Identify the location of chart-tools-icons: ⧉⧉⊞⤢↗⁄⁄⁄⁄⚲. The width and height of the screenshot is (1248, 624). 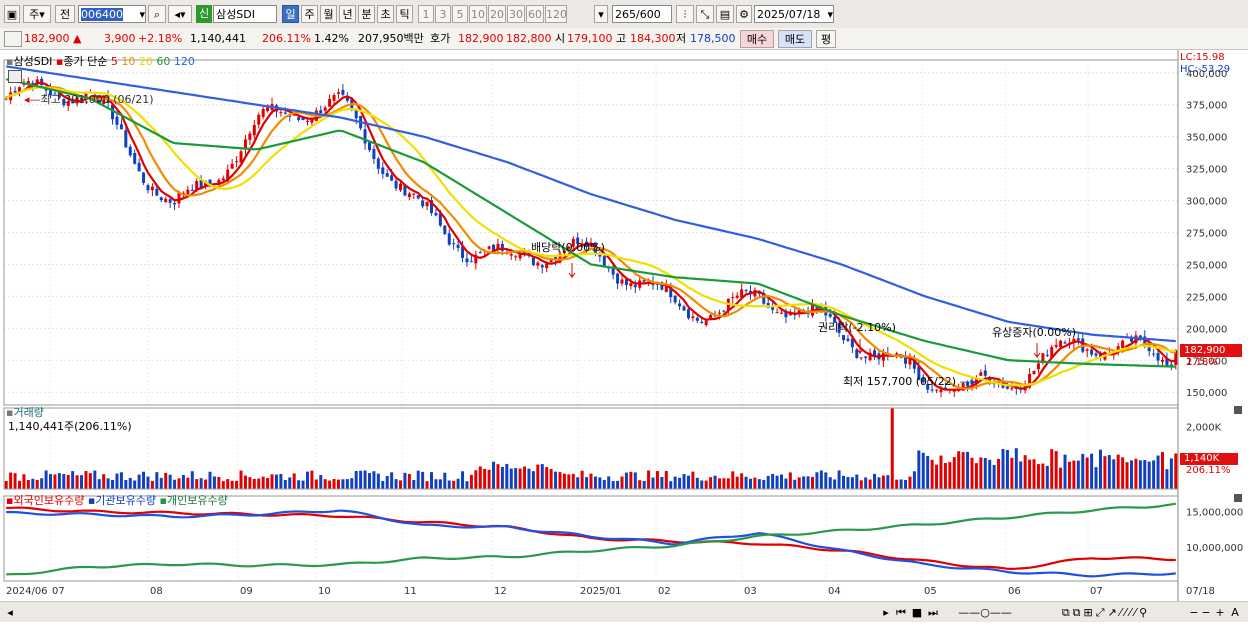
(1106, 613).